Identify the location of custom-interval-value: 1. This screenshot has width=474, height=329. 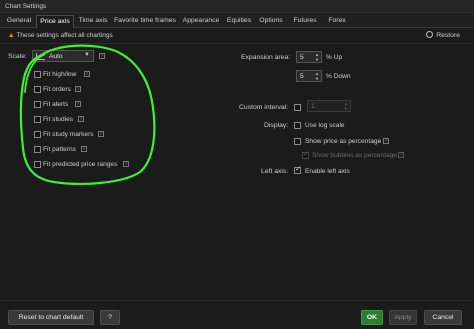
(313, 106).